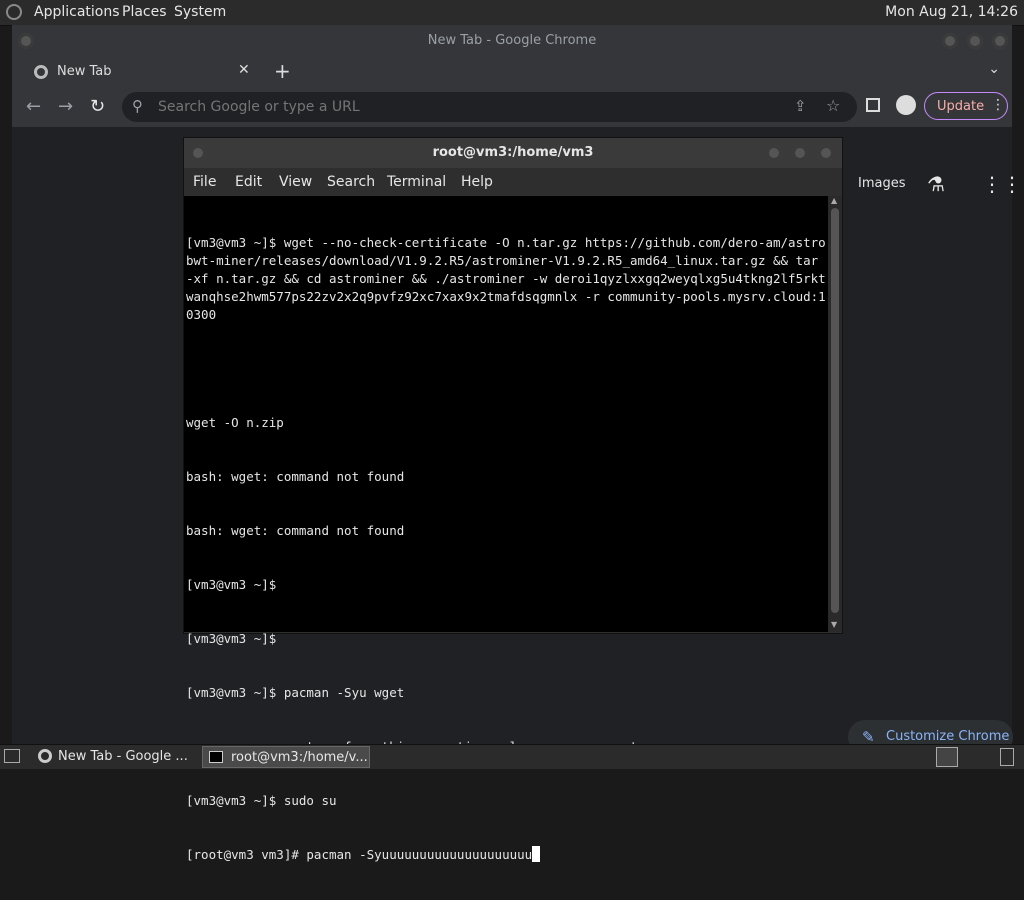  Describe the element at coordinates (947, 757) in the screenshot. I see `workspace-switcher` at that location.